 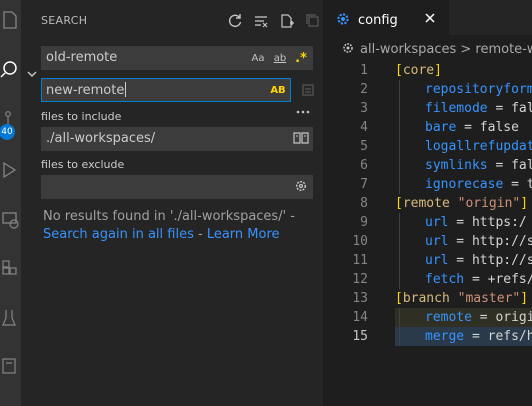 What do you see at coordinates (478, 279) in the screenshot?
I see `line-text: fetch = +refs/` at bounding box center [478, 279].